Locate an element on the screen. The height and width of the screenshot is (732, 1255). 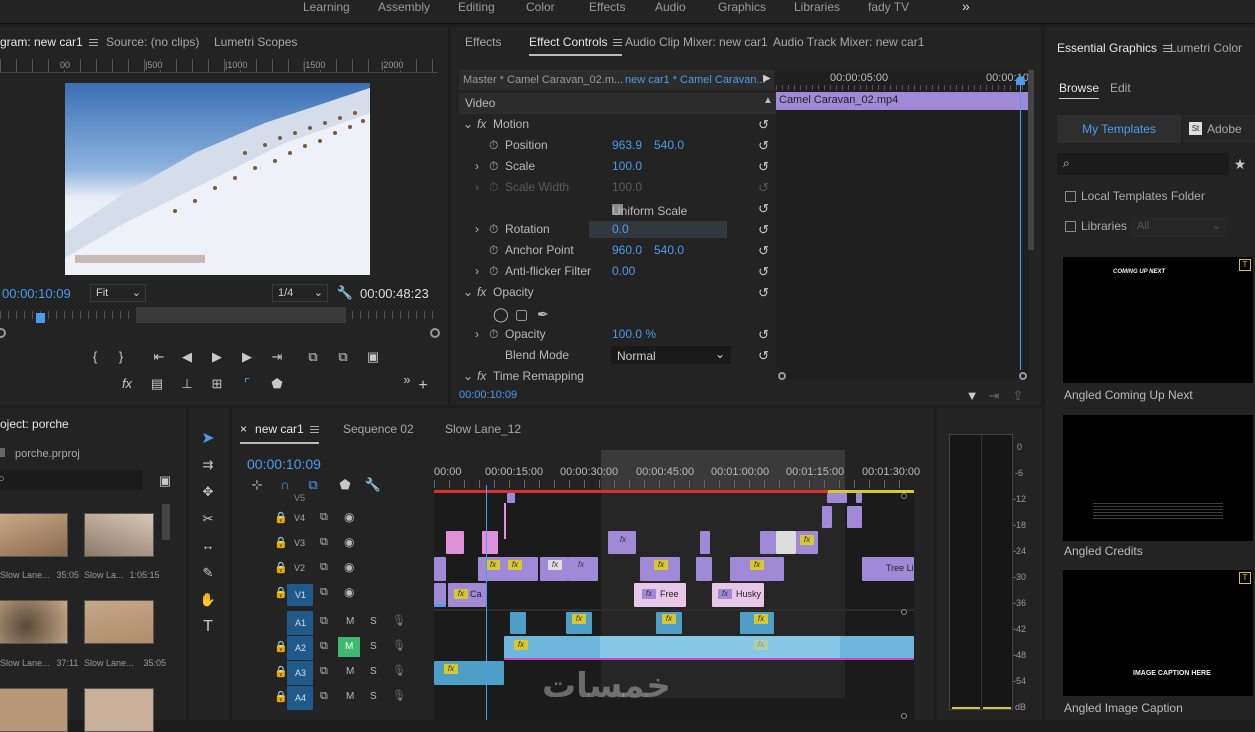
mark-out-icon: } is located at coordinates (121, 357).